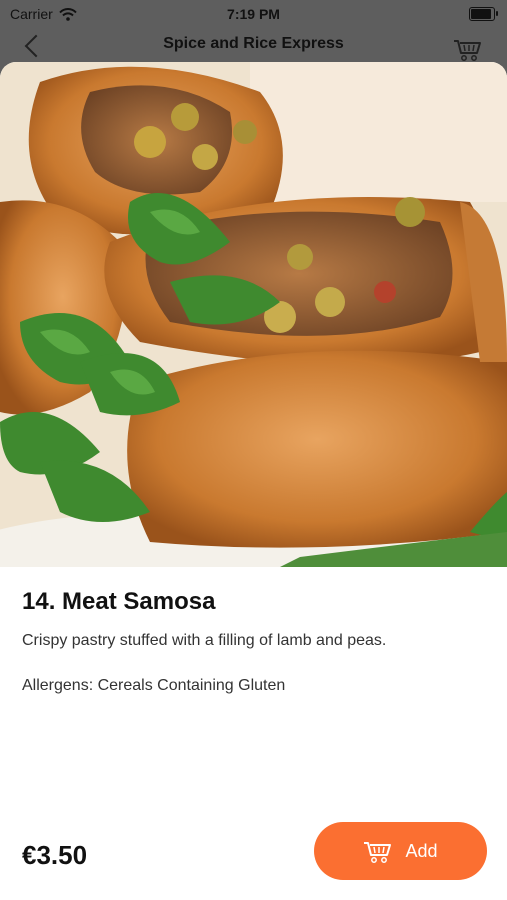  Describe the element at coordinates (55, 855) in the screenshot. I see `item-price: €3.50` at that location.